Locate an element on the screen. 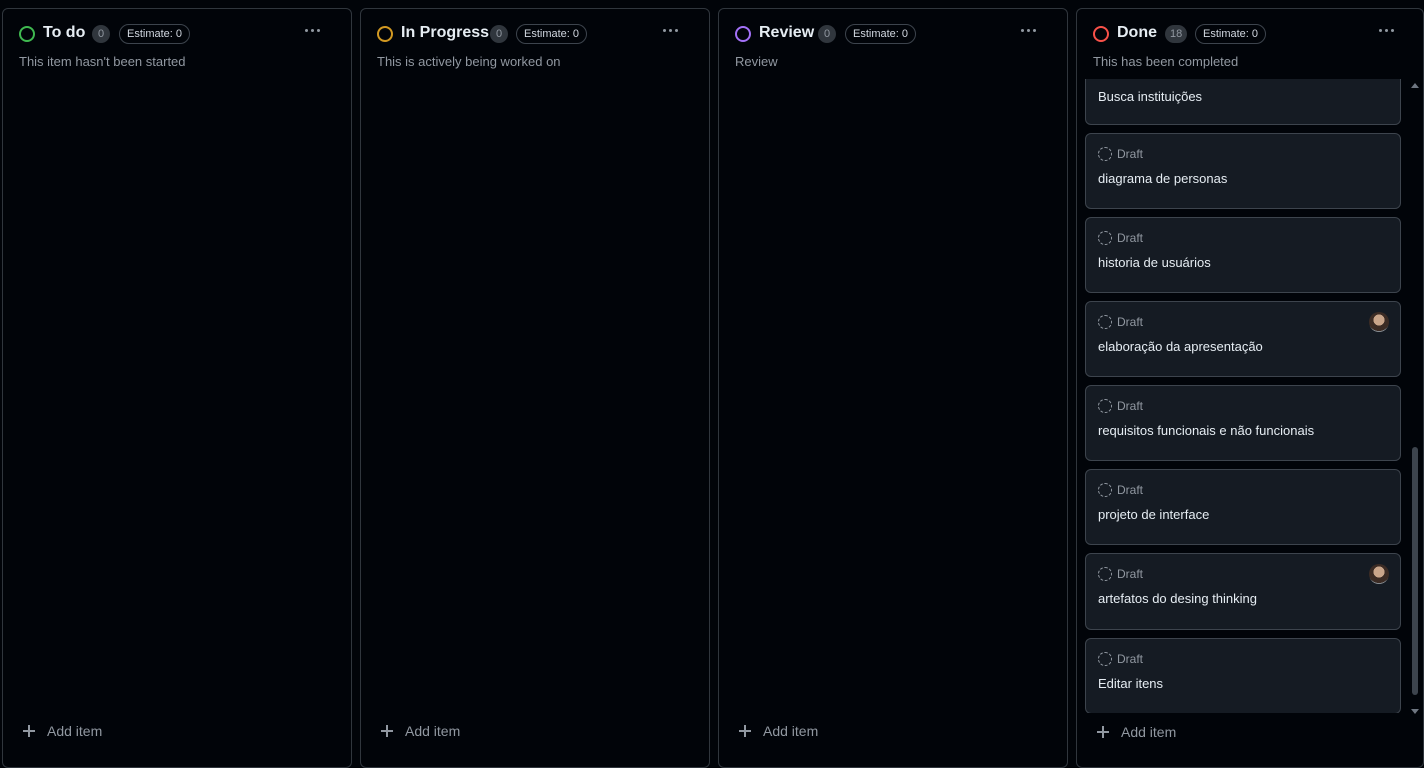  scroll-up-arrow-icon is located at coordinates (1415, 85).